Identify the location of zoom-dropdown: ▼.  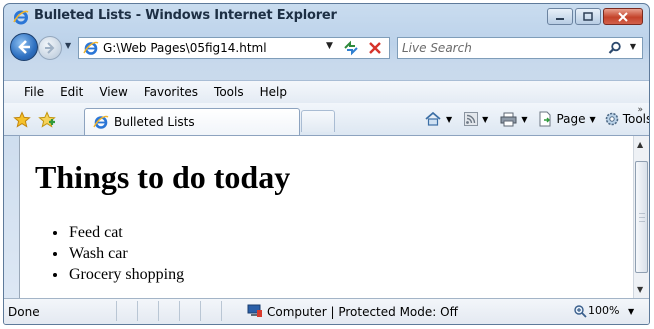
(631, 311).